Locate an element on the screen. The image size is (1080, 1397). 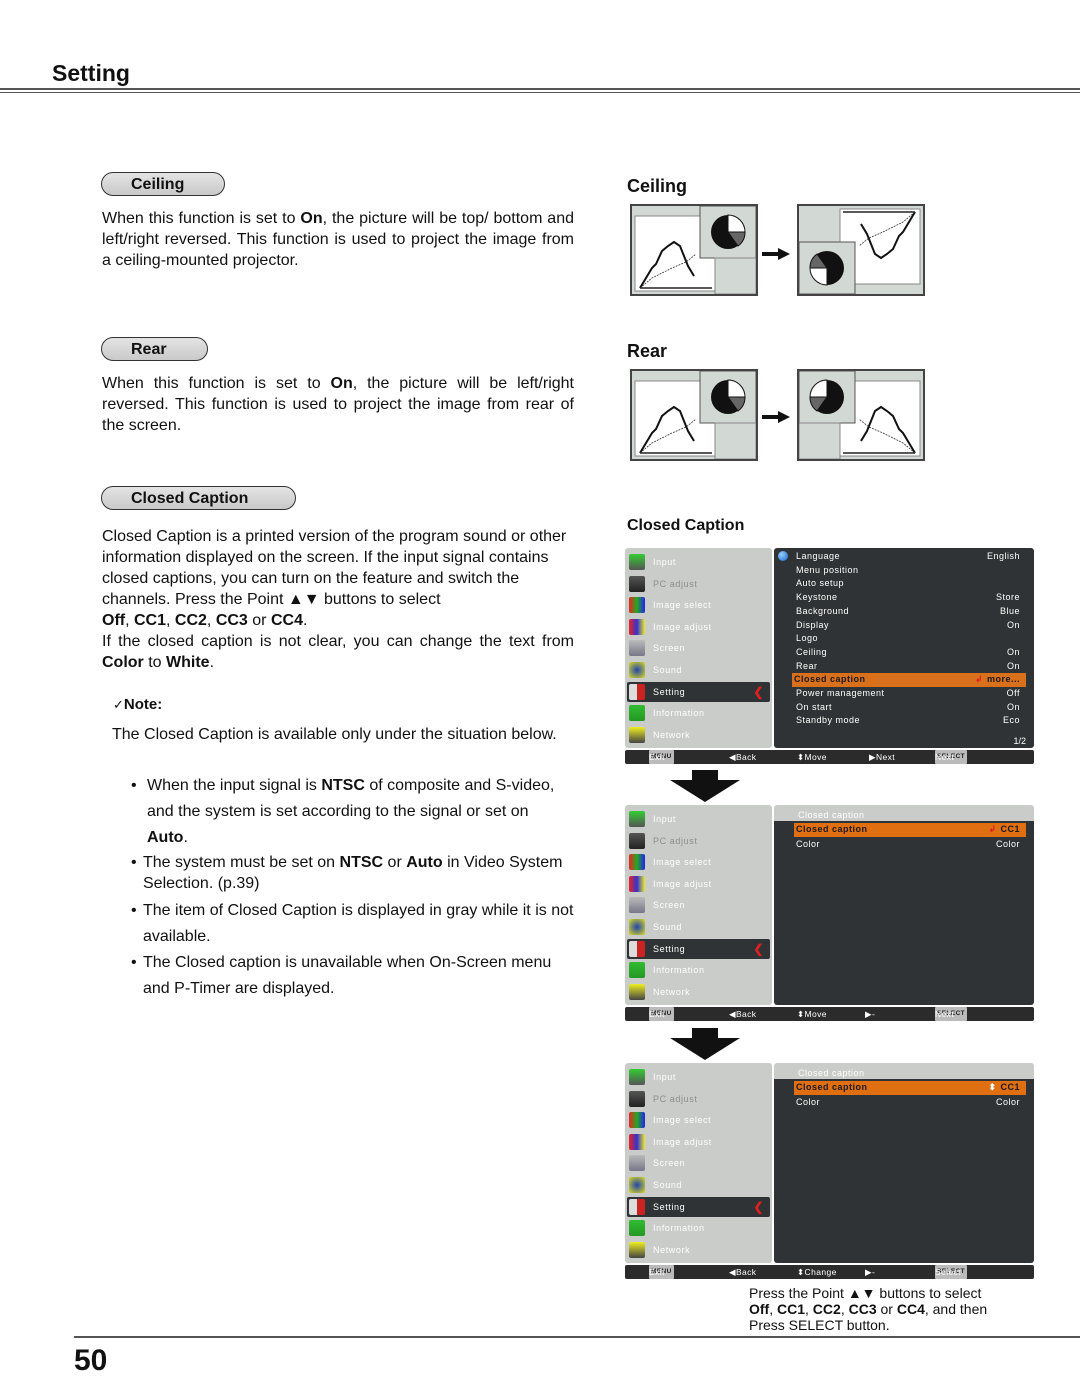
osd-menu-label: Sound is located at coordinates (668, 670).